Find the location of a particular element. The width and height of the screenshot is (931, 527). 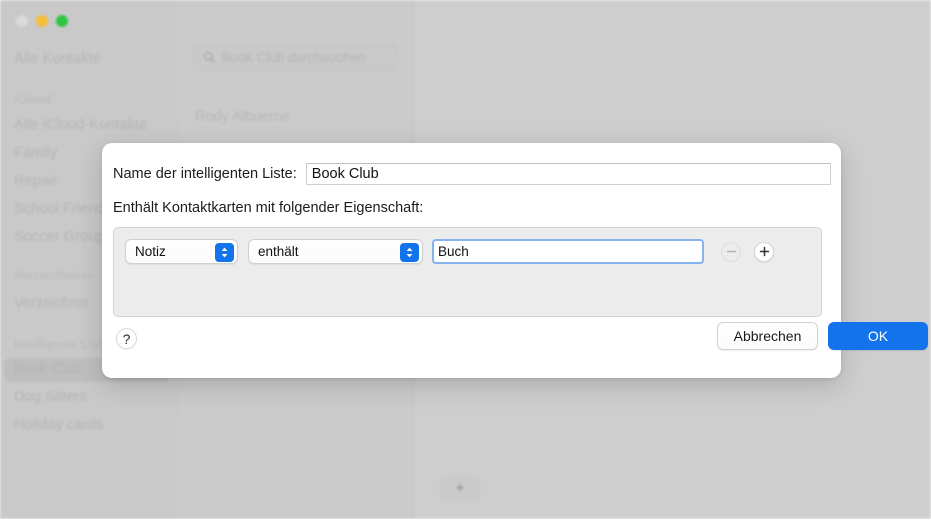

minus-icon is located at coordinates (731, 251).